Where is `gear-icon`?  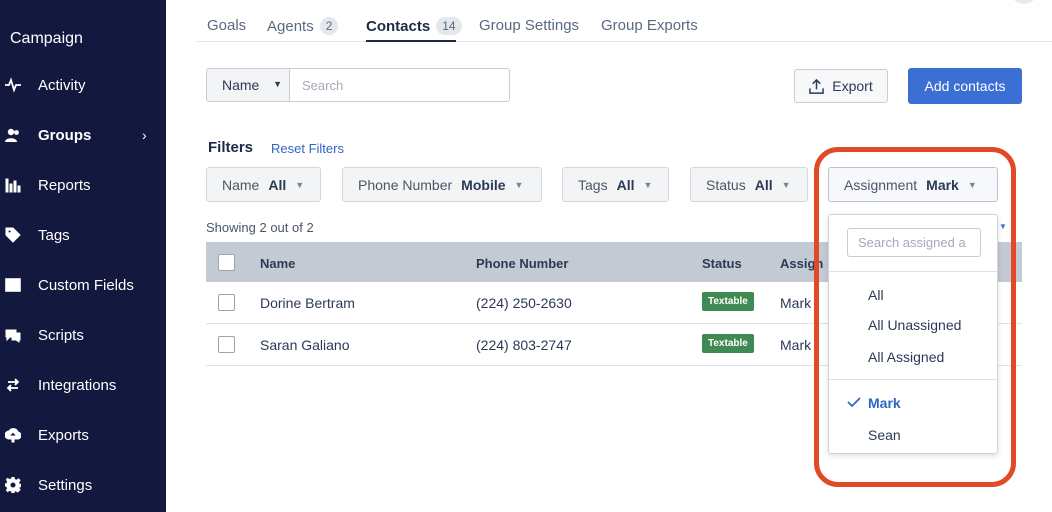
gear-icon is located at coordinates (13, 485).